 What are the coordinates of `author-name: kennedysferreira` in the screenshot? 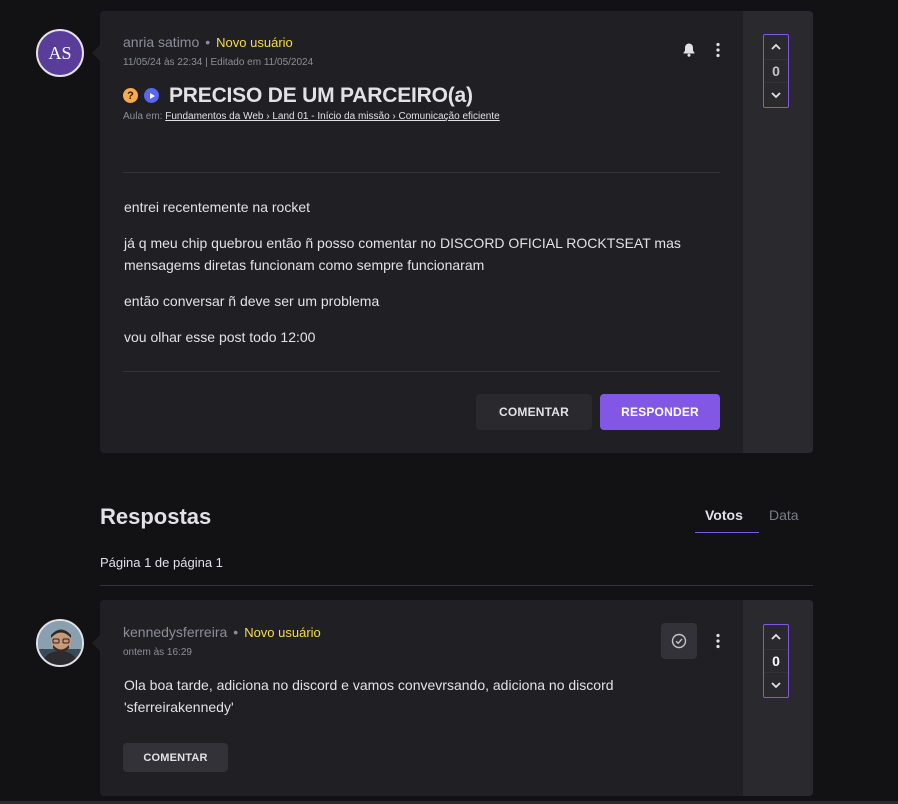 It's located at (175, 632).